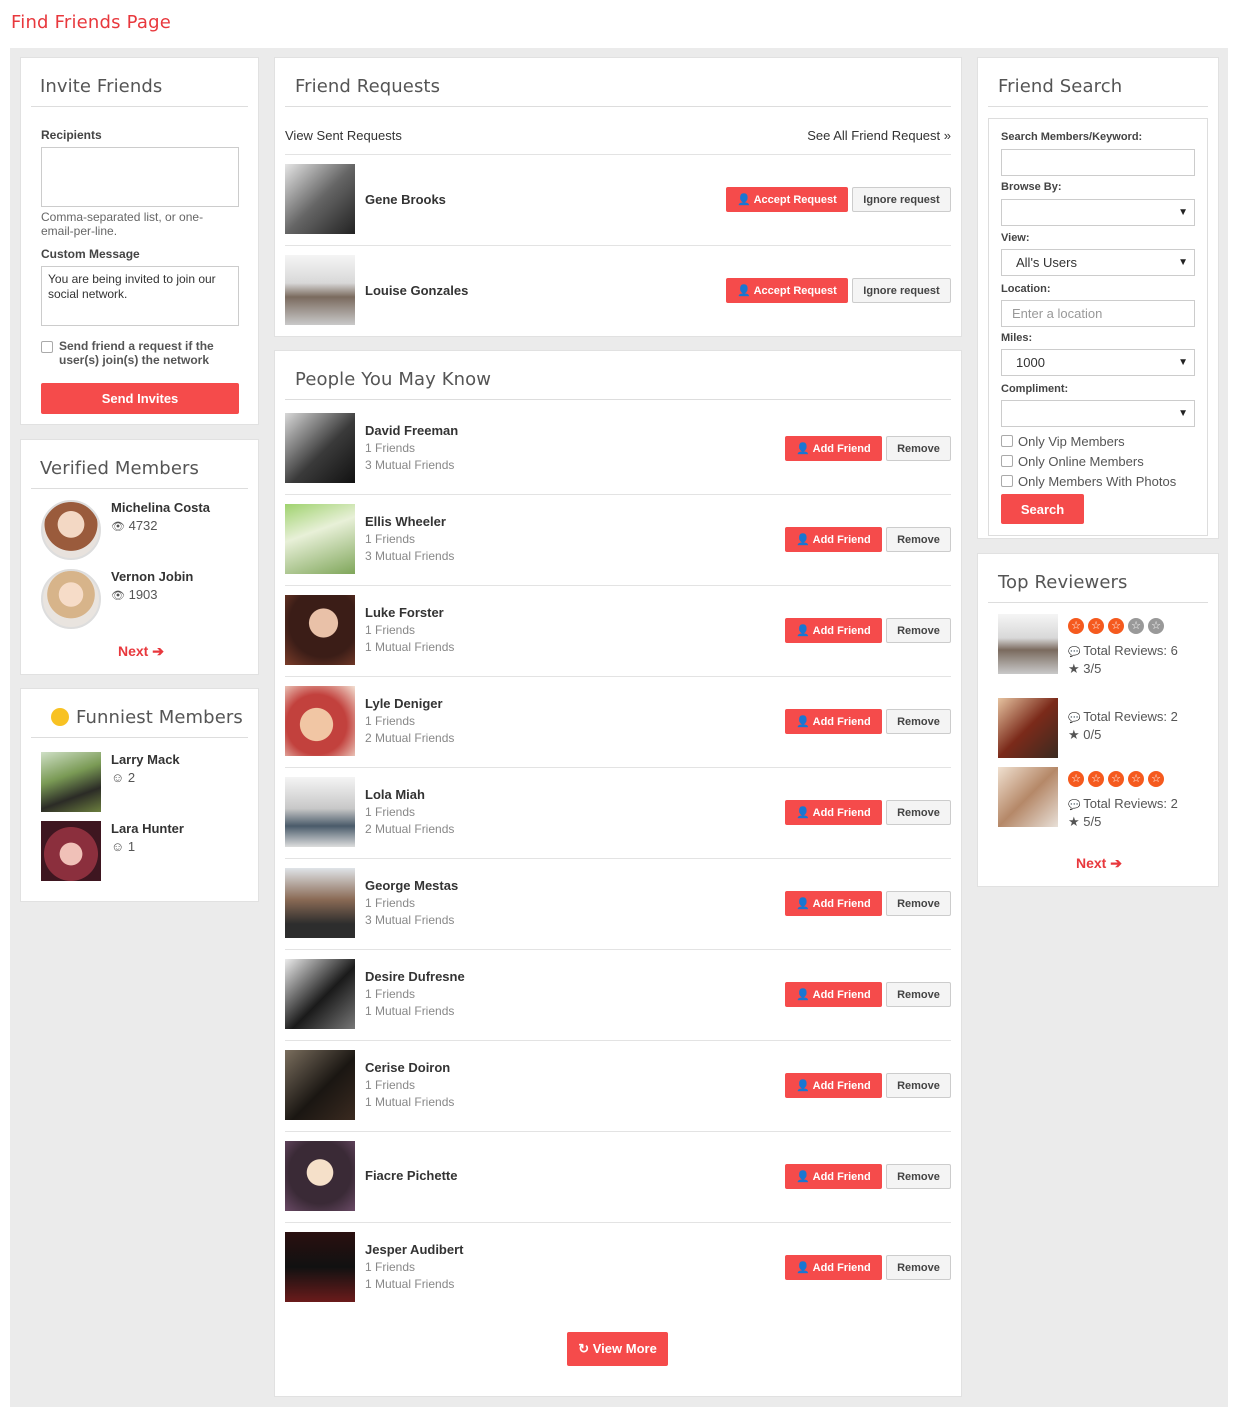 This screenshot has height=1419, width=1239. Describe the element at coordinates (1098, 362) in the screenshot. I see `miles-select: 1000 ▼` at that location.